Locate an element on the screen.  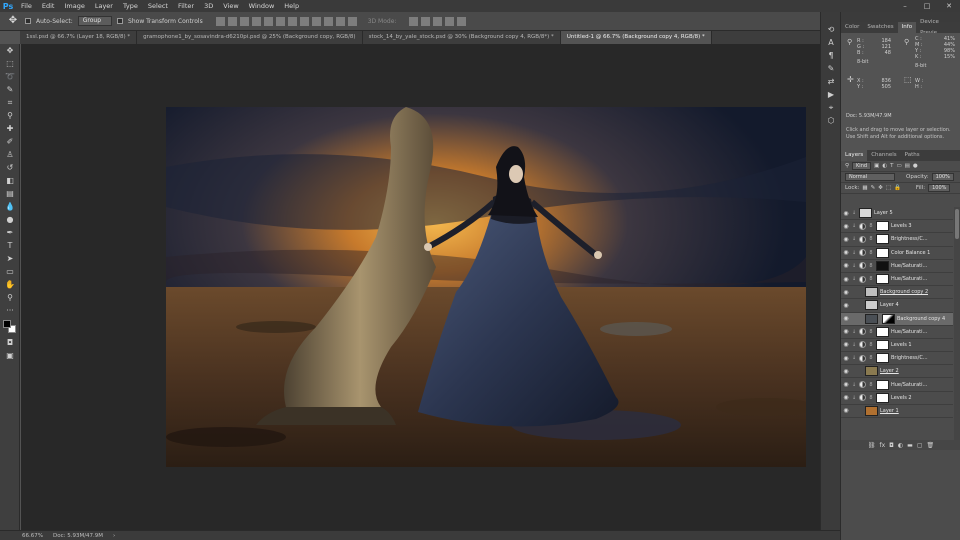
eraser-tool-icon: ◧ is located at coordinates (10, 181).